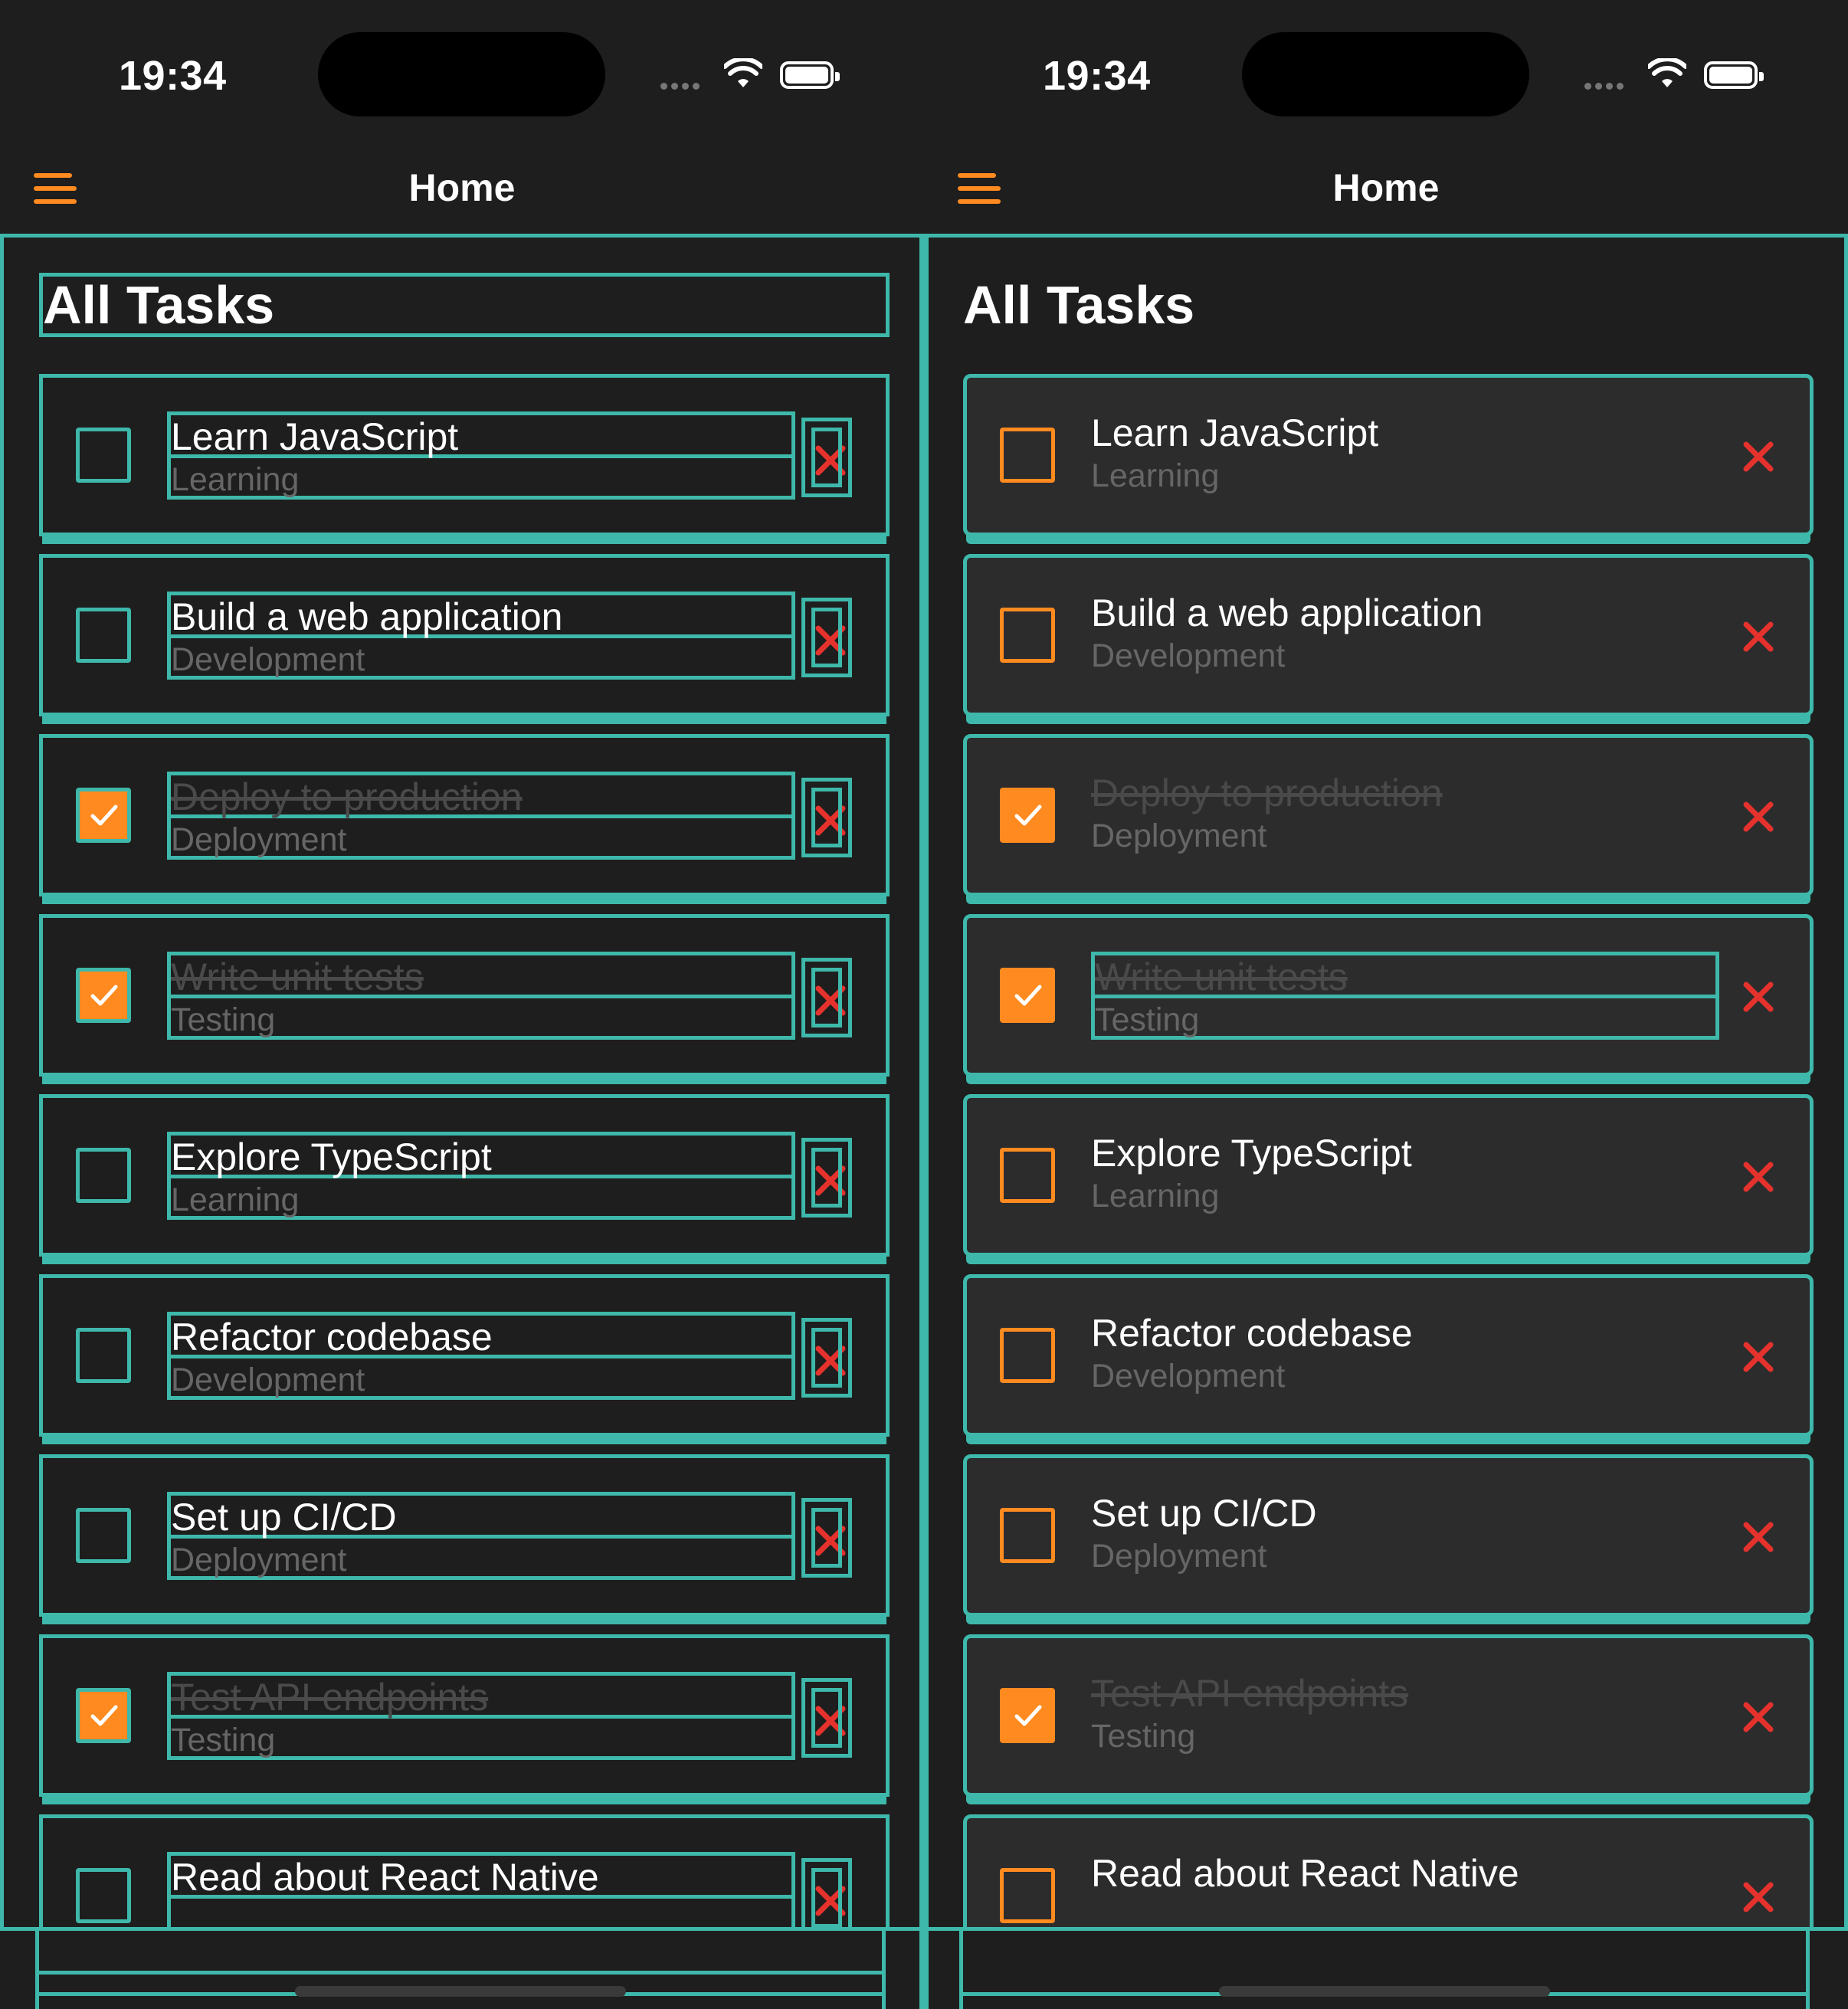  I want to click on nav-bar: Home, so click(462, 186).